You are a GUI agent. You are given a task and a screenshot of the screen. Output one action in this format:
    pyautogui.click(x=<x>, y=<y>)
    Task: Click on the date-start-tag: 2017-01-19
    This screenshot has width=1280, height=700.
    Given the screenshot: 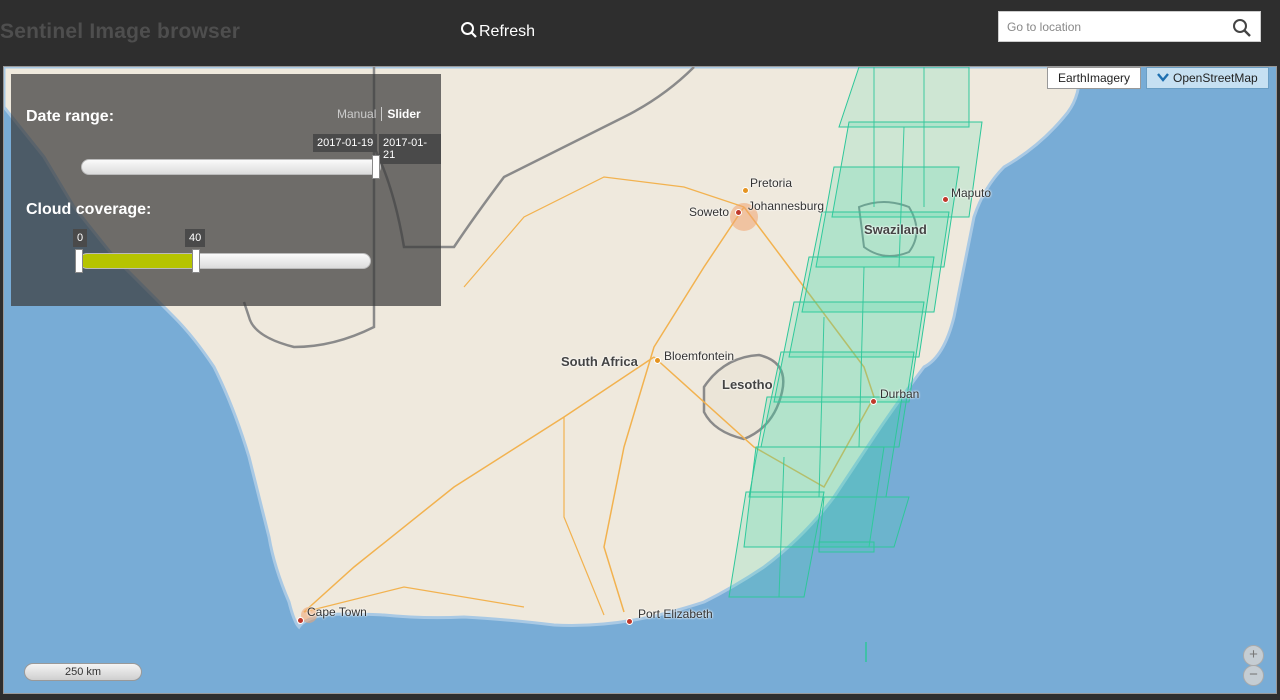 What is the action you would take?
    pyautogui.click(x=345, y=143)
    